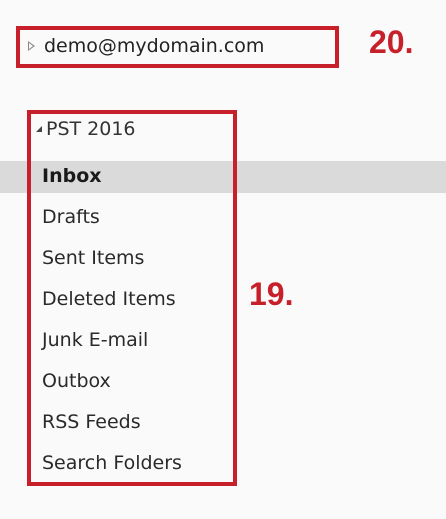 This screenshot has width=446, height=519. Describe the element at coordinates (177, 47) in the screenshot. I see `annotation-box-account` at that location.